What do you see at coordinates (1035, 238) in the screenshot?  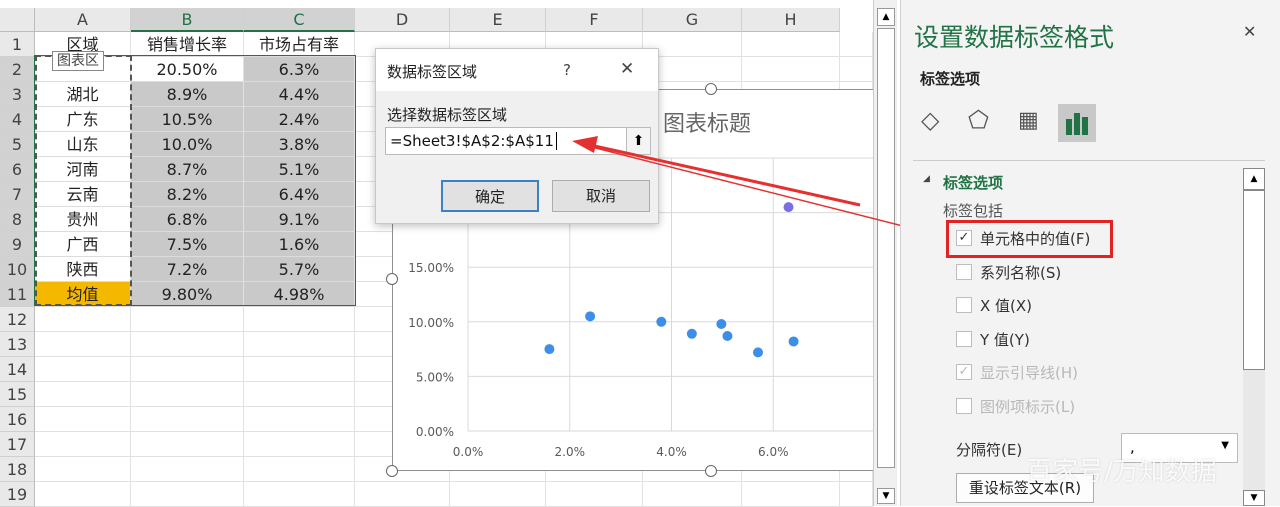 I see `option-label: 单元格中的值(F)` at bounding box center [1035, 238].